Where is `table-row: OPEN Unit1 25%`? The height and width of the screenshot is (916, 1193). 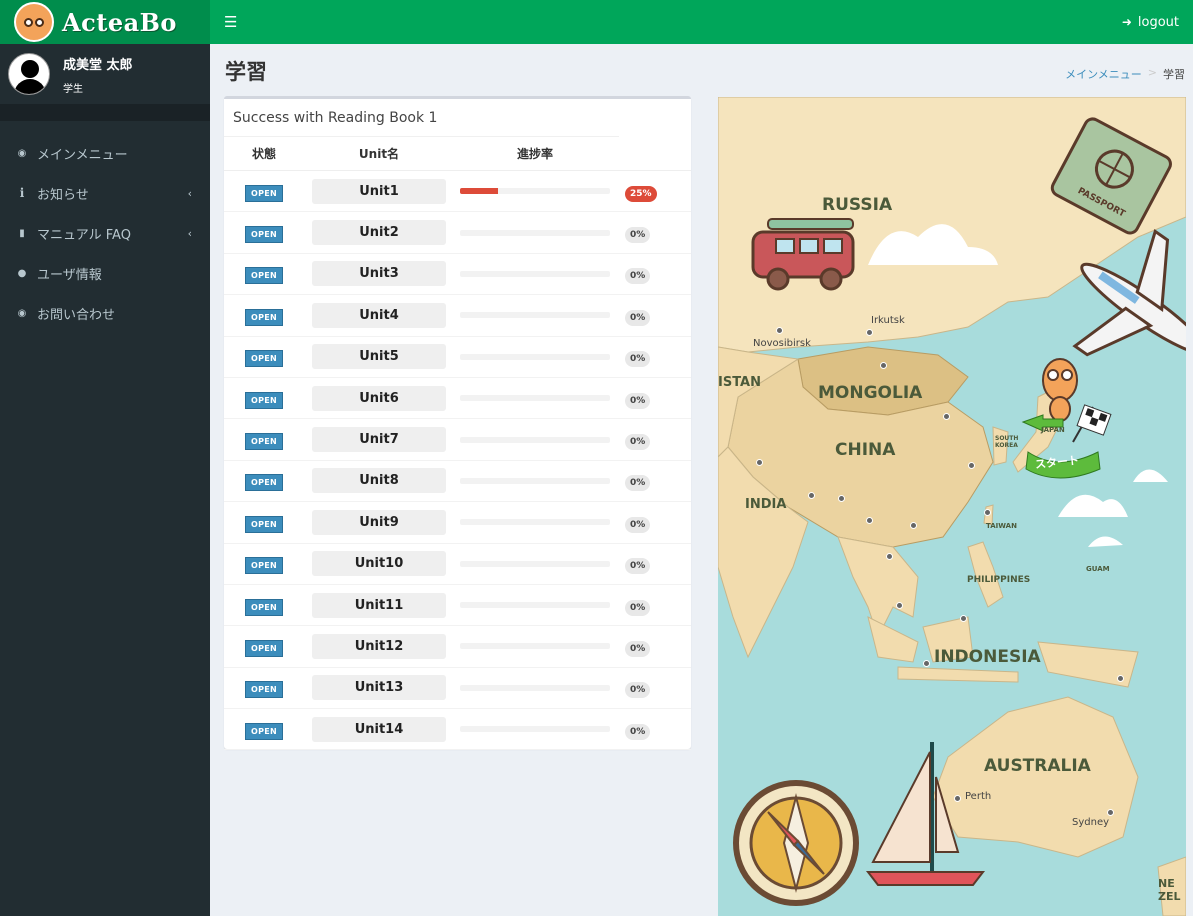 table-row: OPEN Unit1 25% is located at coordinates (457, 192).